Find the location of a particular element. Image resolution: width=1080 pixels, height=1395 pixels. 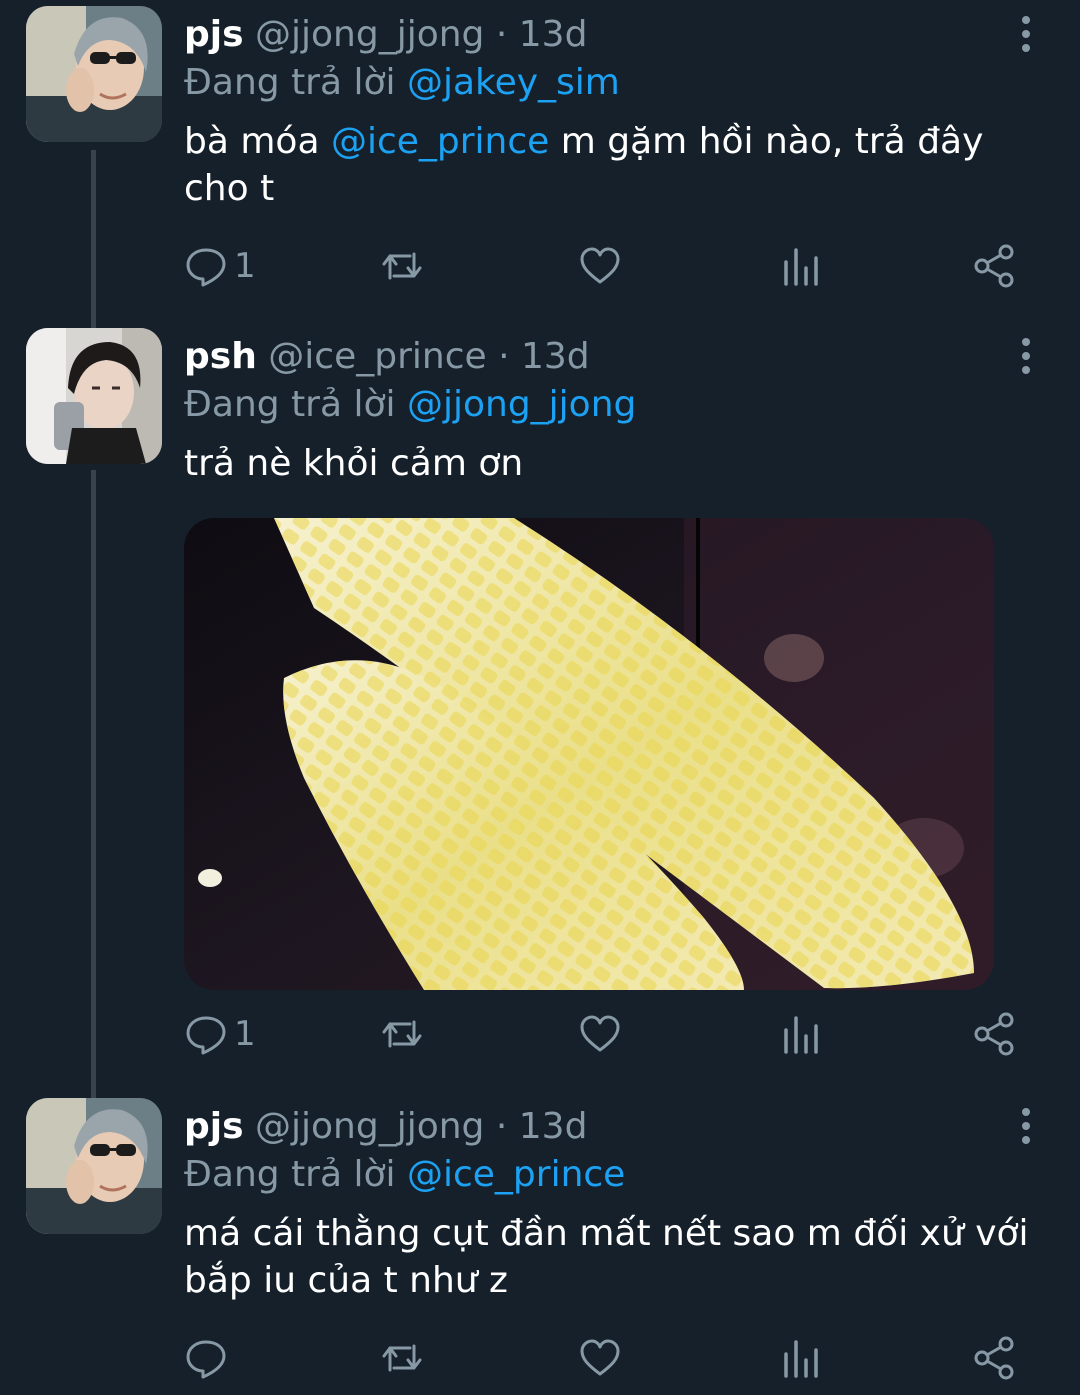

replying-to-mention: @jjong_jjong is located at coordinates (521, 404).